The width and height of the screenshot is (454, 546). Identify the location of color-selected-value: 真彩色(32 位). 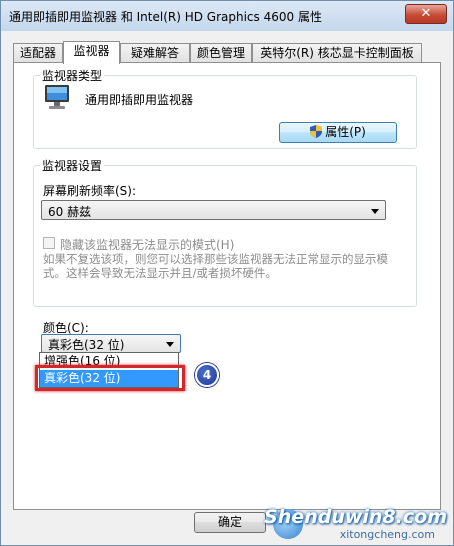
(86, 345).